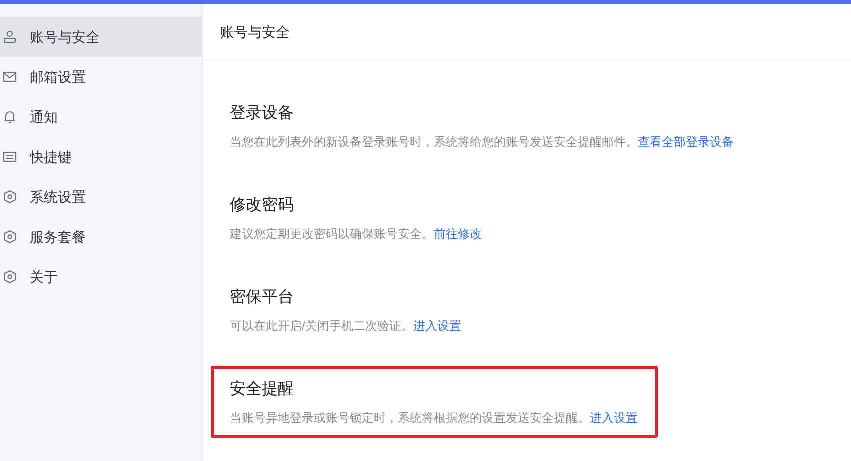  Describe the element at coordinates (262, 298) in the screenshot. I see `section-title: 密保平台` at that location.